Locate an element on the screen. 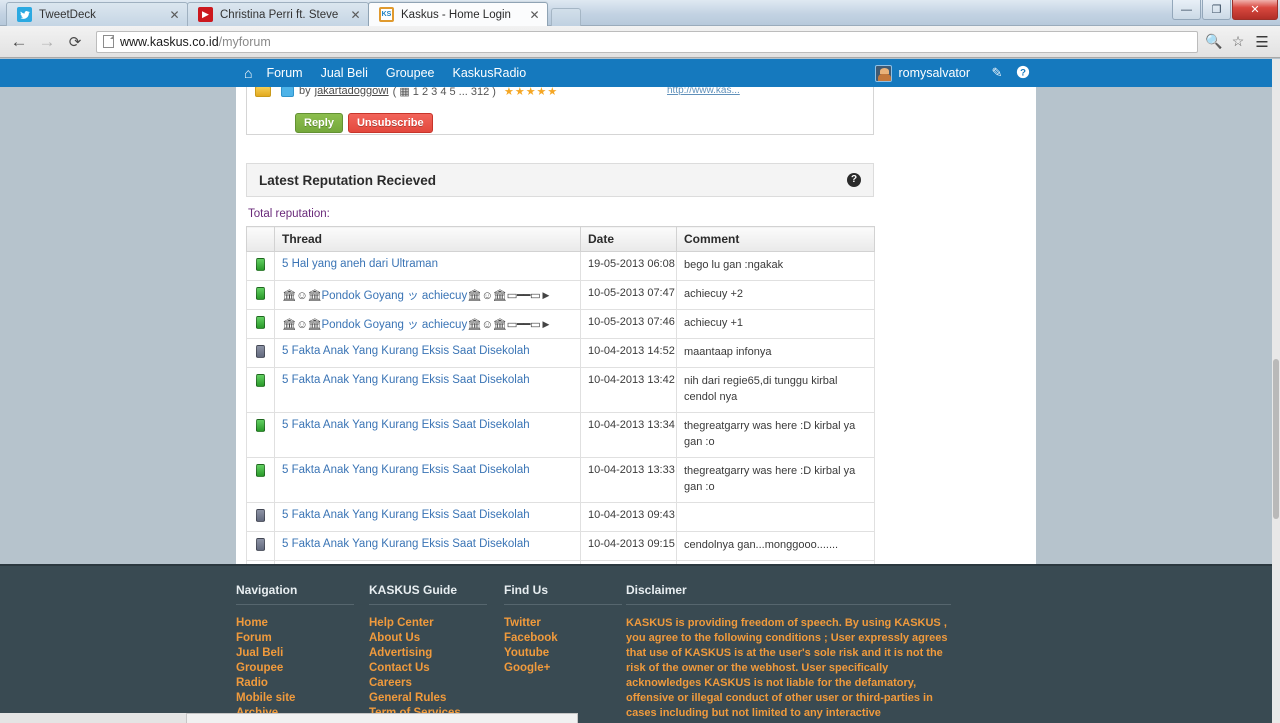 This screenshot has width=1280, height=723. table-header-row: Thread Date Comment is located at coordinates (560, 239).